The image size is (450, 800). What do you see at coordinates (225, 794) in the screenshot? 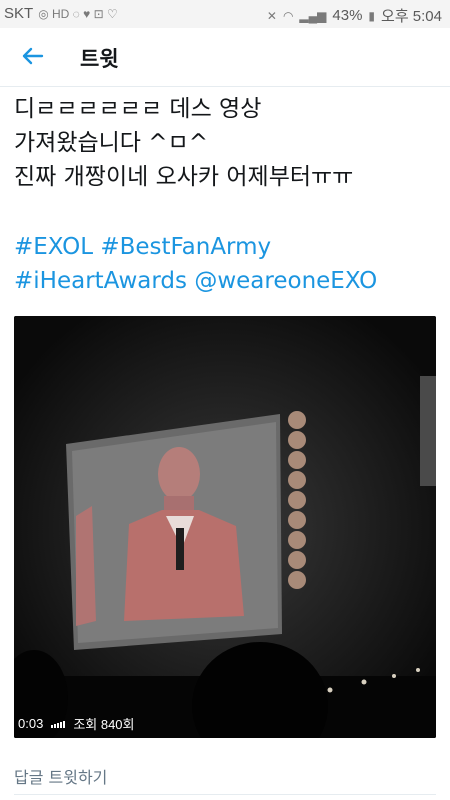
I see `divider` at bounding box center [225, 794].